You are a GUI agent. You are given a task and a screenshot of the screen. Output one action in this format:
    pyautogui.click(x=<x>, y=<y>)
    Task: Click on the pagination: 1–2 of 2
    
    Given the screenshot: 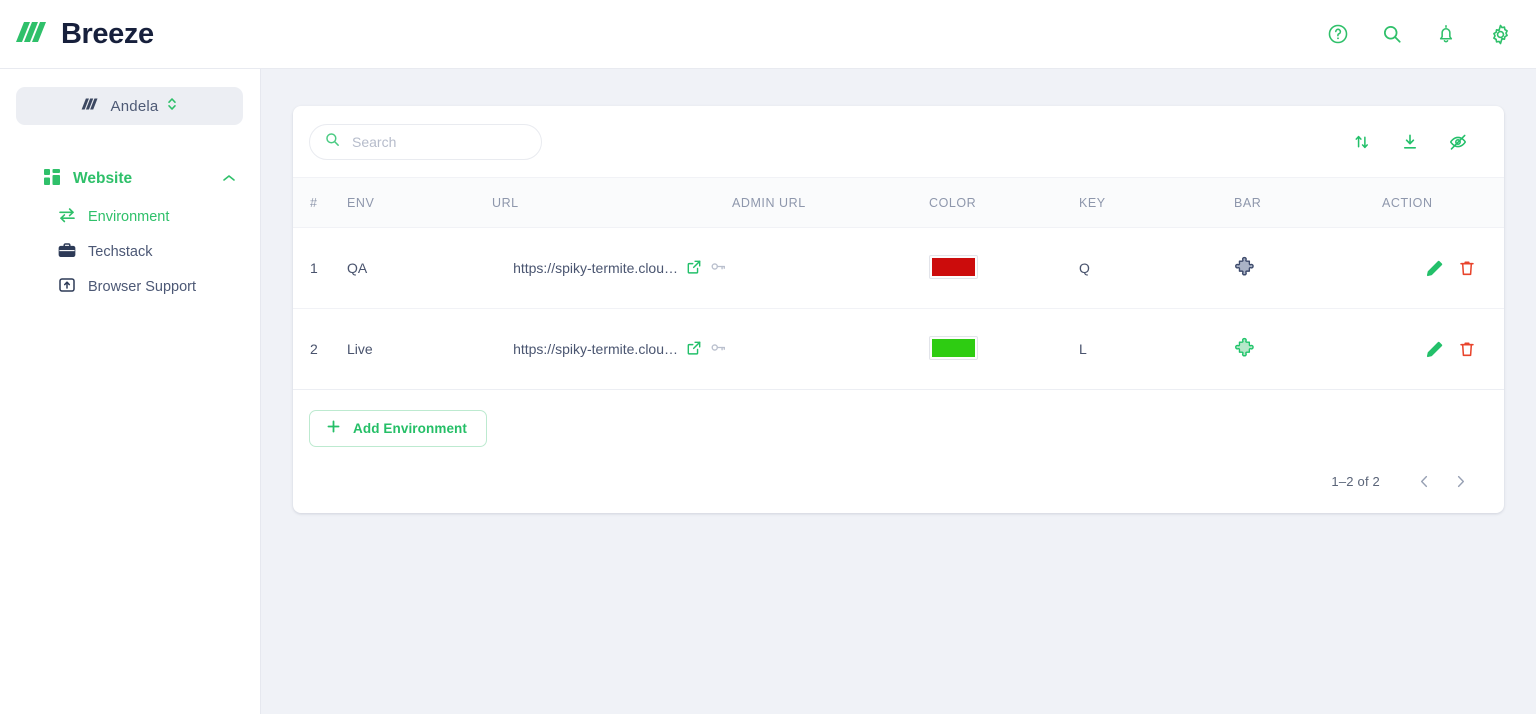 What is the action you would take?
    pyautogui.click(x=898, y=480)
    